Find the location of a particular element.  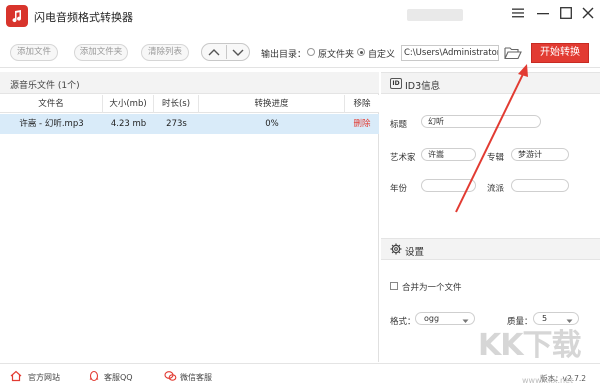

title-input: 幻听 is located at coordinates (481, 121).